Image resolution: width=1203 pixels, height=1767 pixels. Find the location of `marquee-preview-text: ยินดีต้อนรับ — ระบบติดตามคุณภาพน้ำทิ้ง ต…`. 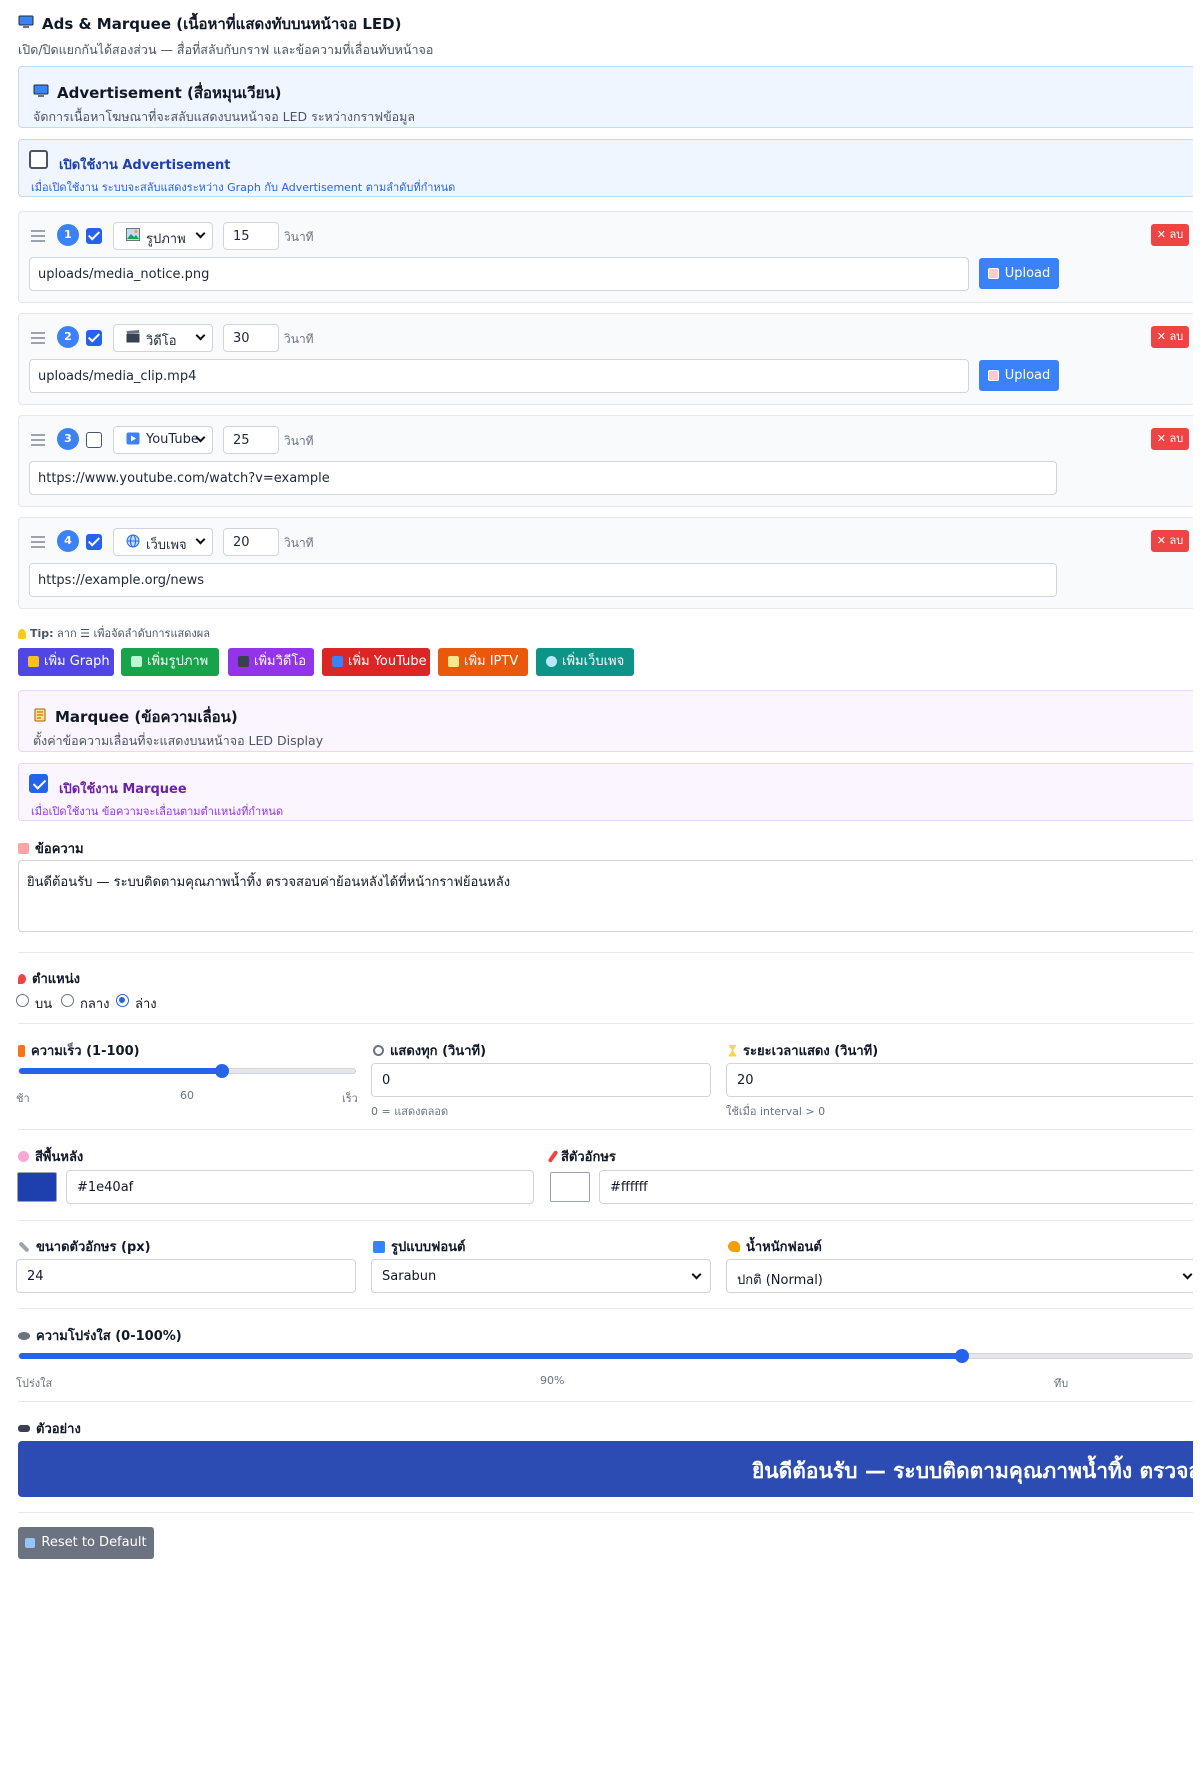

marquee-preview-text: ยินดีต้อนรับ — ระบบติดตามคุณภาพน้ำทิ้ง ต… is located at coordinates (972, 1471).